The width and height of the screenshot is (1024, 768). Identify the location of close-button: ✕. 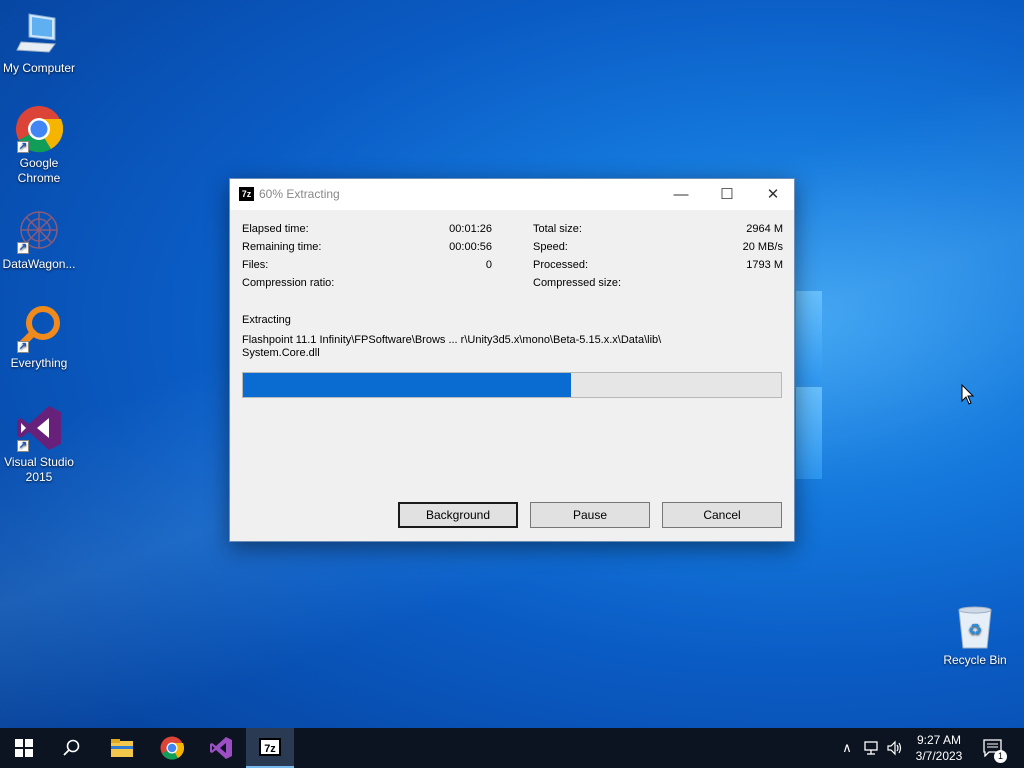
(773, 194).